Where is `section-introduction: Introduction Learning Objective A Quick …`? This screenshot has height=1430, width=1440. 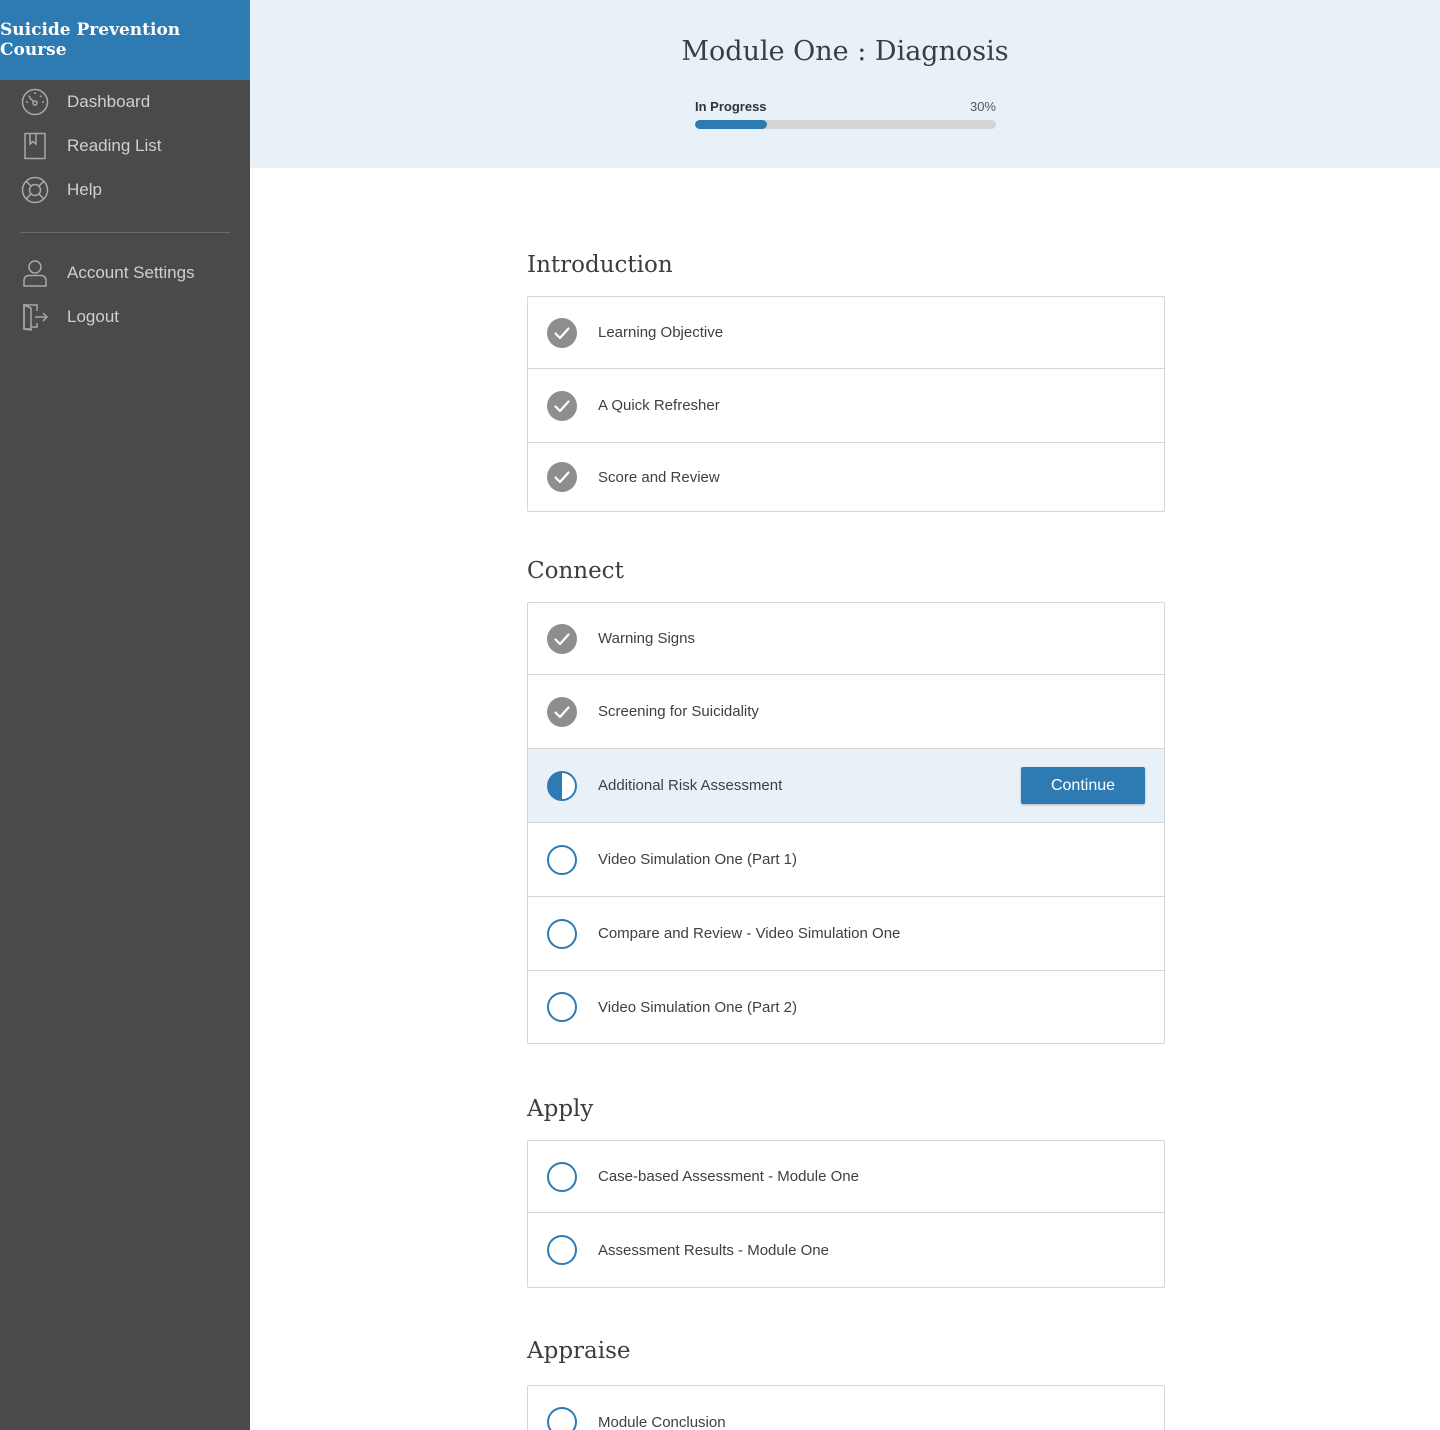 section-introduction: Introduction Learning Objective A Quick … is located at coordinates (846, 381).